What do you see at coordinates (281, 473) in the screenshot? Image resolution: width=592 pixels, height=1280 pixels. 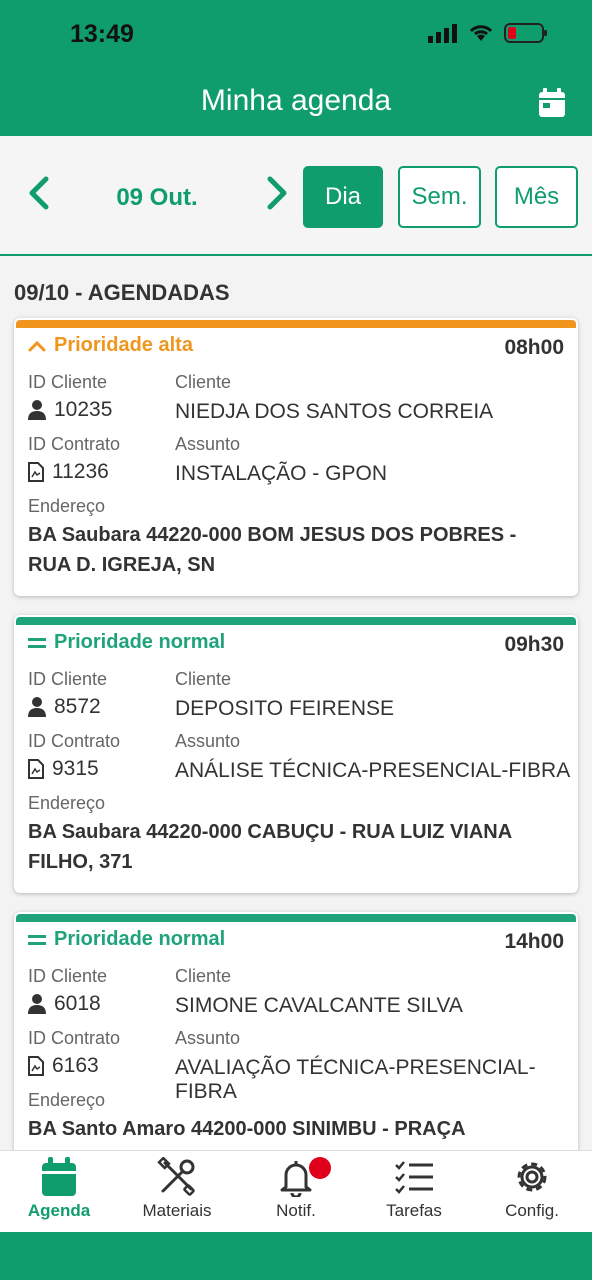 I see `subject-value: INSTALAÇÃO - GPON` at bounding box center [281, 473].